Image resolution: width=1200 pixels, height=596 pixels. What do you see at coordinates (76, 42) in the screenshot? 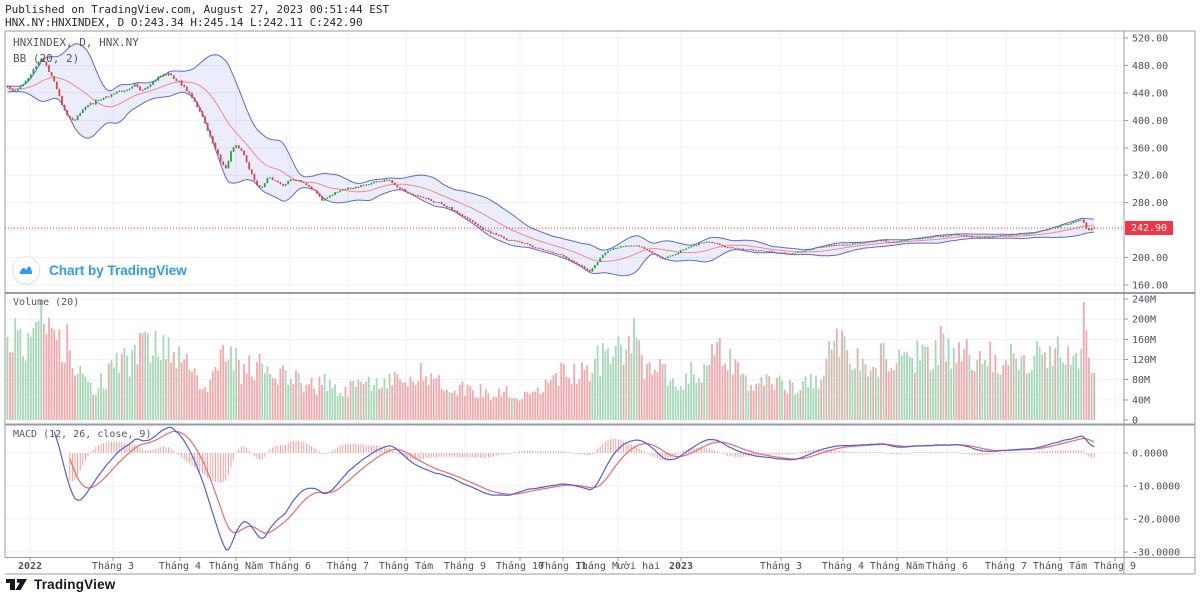
I see `price-pane-legend-symbol: HNXINDEX, D, HNX.NY` at bounding box center [76, 42].